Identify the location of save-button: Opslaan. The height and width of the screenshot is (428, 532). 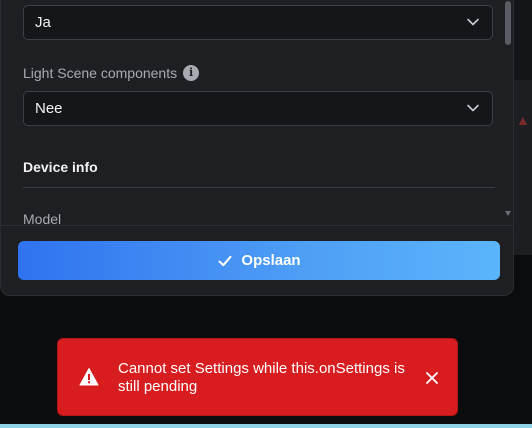
(259, 260).